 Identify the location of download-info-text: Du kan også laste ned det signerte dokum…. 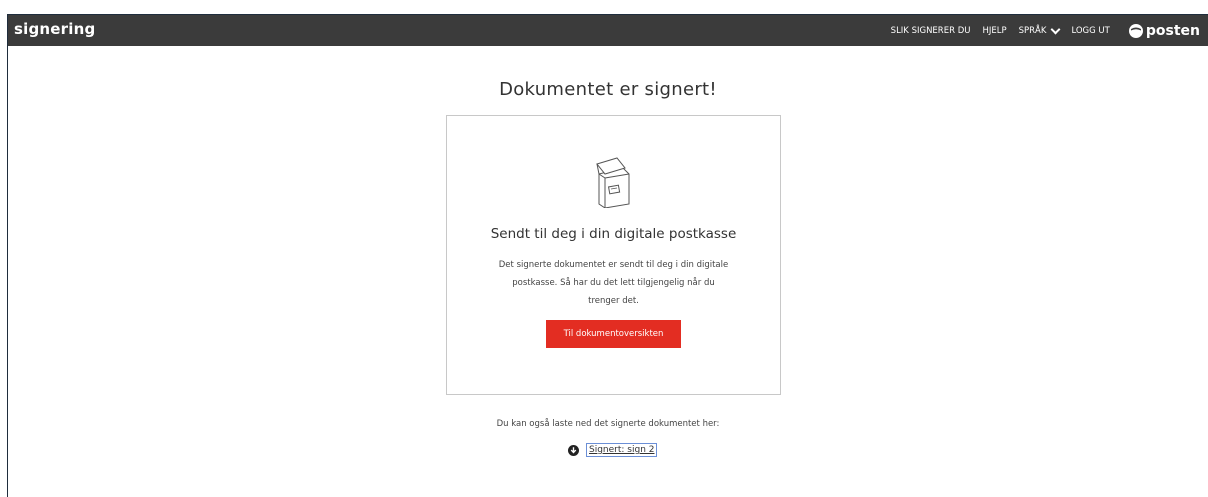
(608, 424).